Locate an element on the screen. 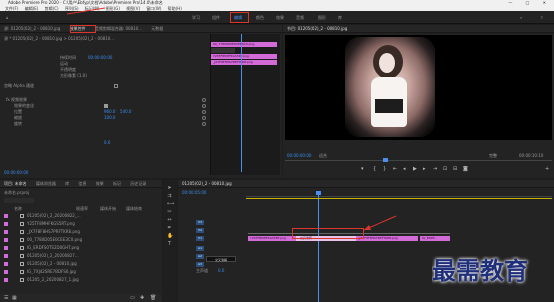  tab-info: 信息 is located at coordinates (82, 183).